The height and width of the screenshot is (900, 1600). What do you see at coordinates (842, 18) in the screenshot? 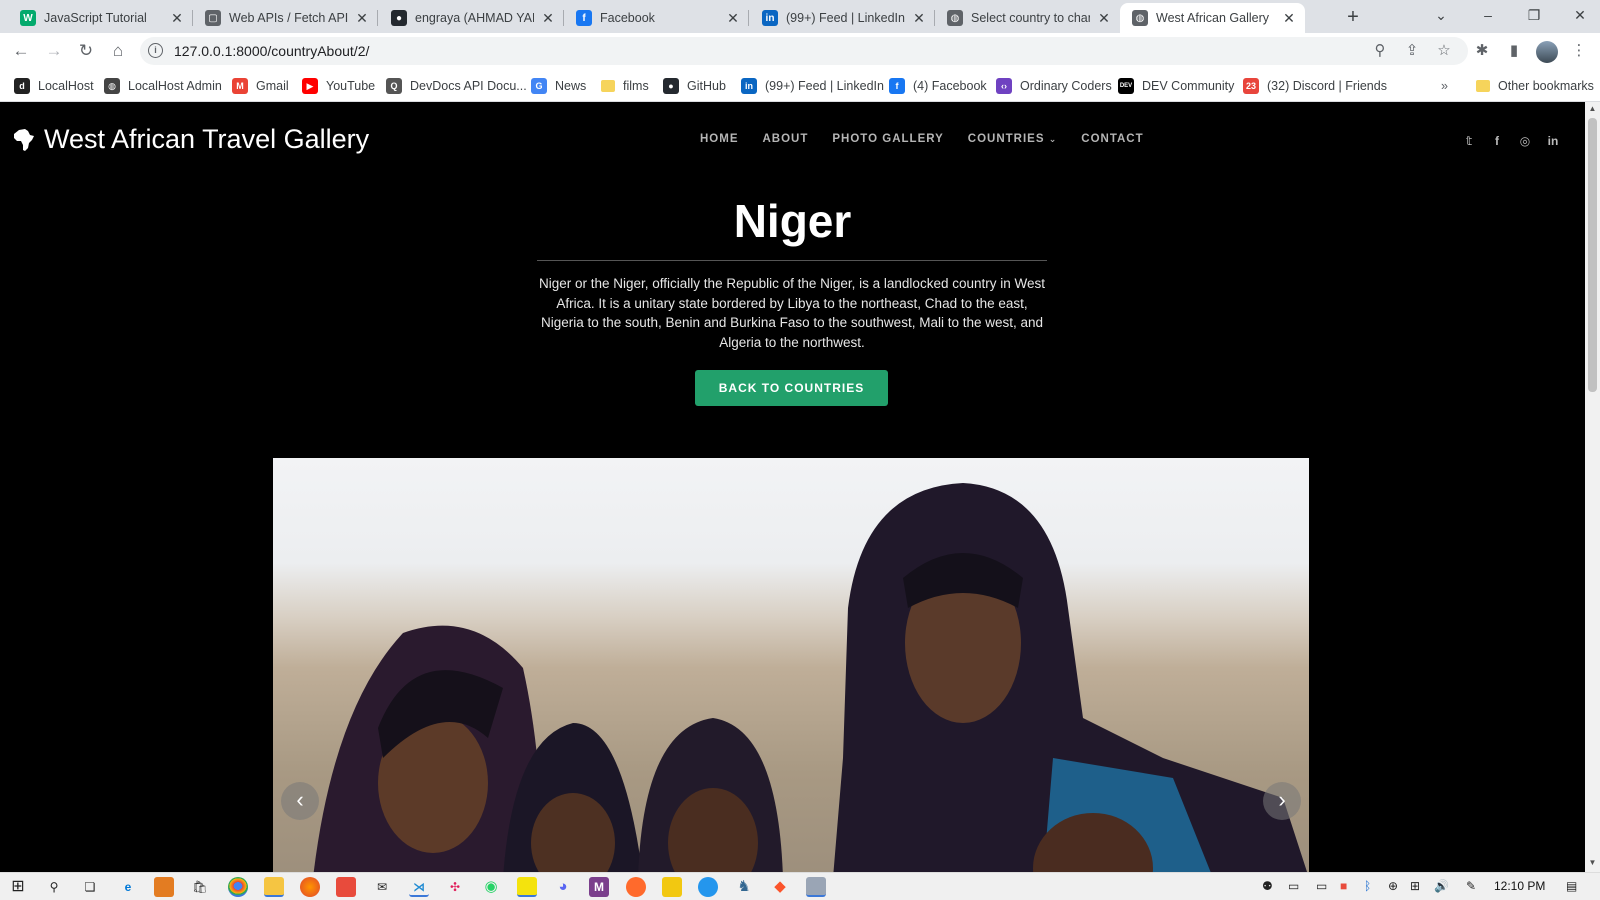
I see `browser-tab: in (99+) Feed | LinkedIn ✕` at bounding box center [842, 18].